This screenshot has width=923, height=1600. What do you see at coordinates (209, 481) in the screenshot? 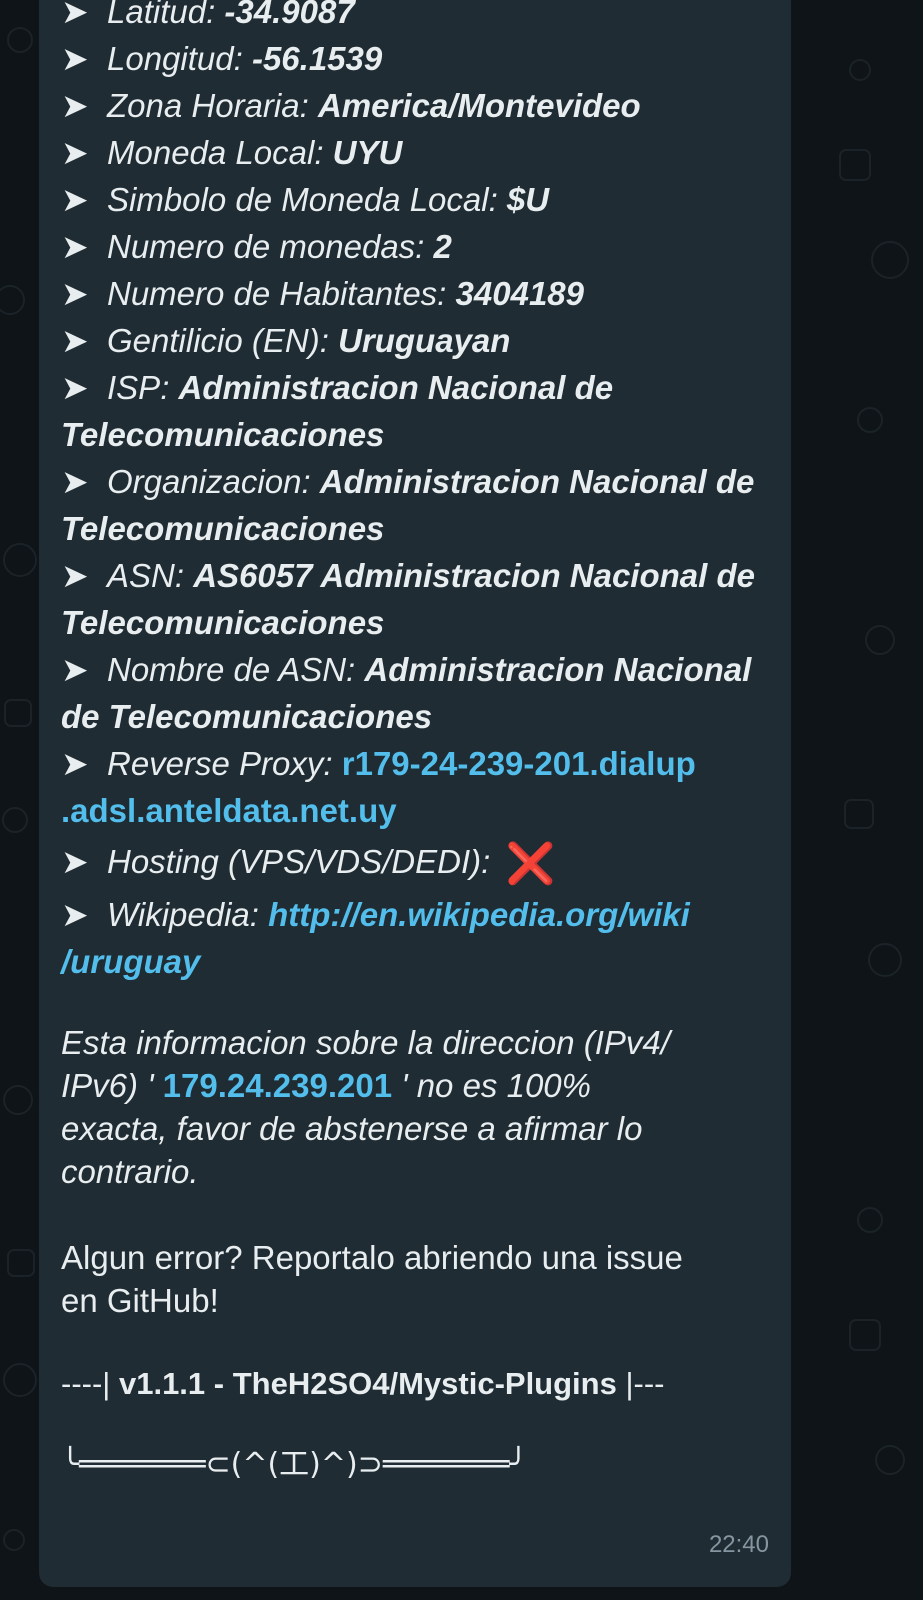
I see `row-key: Organizacion:` at bounding box center [209, 481].